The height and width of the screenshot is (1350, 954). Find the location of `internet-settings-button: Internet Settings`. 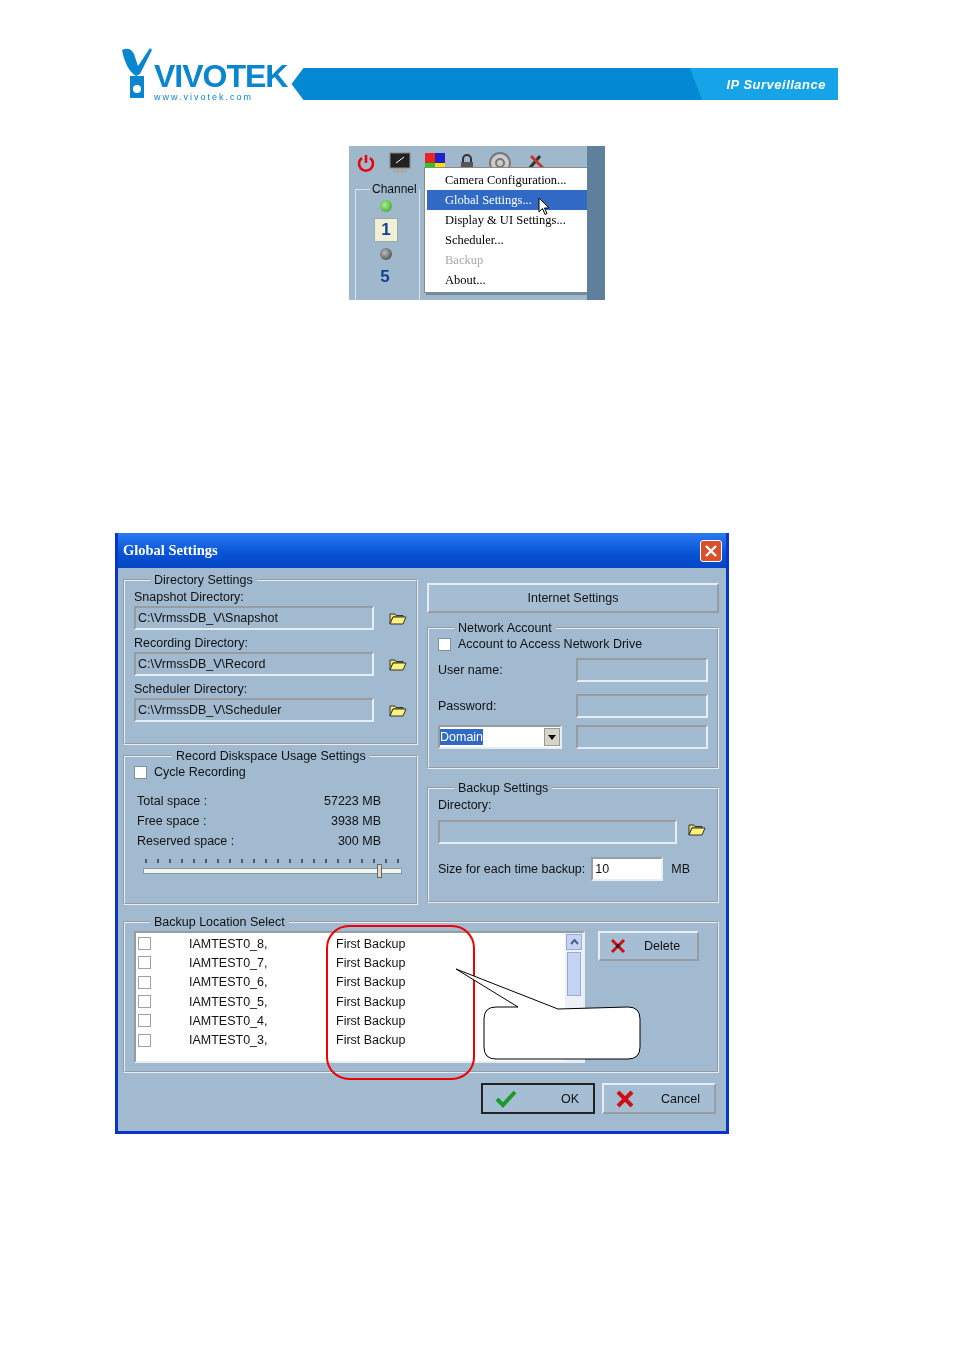

internet-settings-button: Internet Settings is located at coordinates (573, 598).